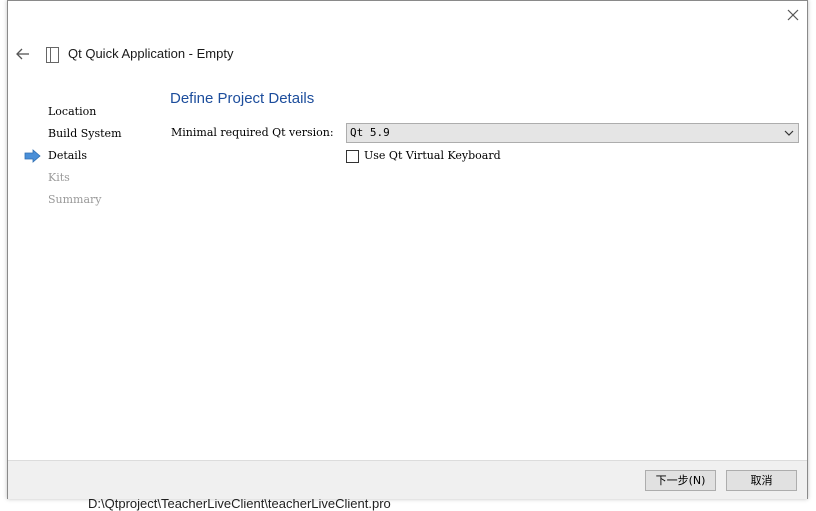 The image size is (816, 511). What do you see at coordinates (242, 98) in the screenshot?
I see `page-title: Define Project Details` at bounding box center [242, 98].